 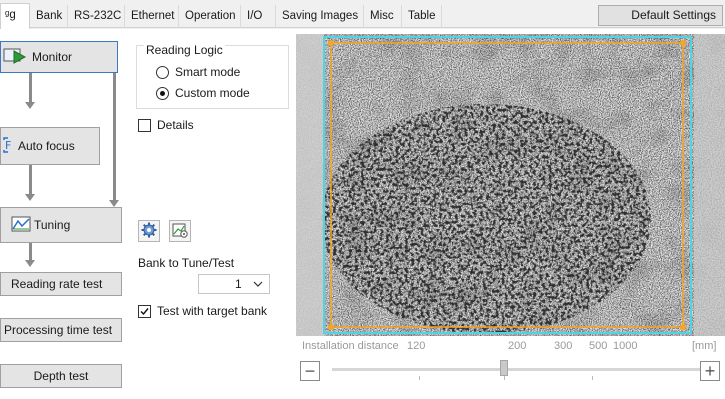 I want to click on chart-settings-button, so click(x=180, y=231).